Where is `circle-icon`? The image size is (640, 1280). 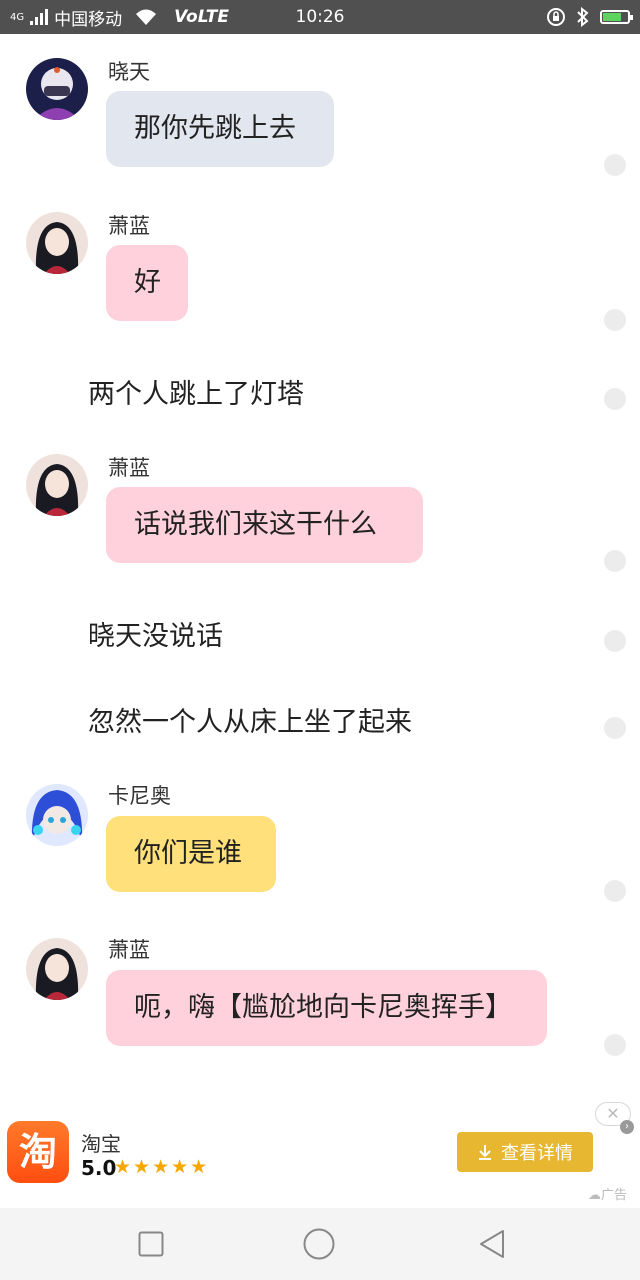 circle-icon is located at coordinates (319, 1244).